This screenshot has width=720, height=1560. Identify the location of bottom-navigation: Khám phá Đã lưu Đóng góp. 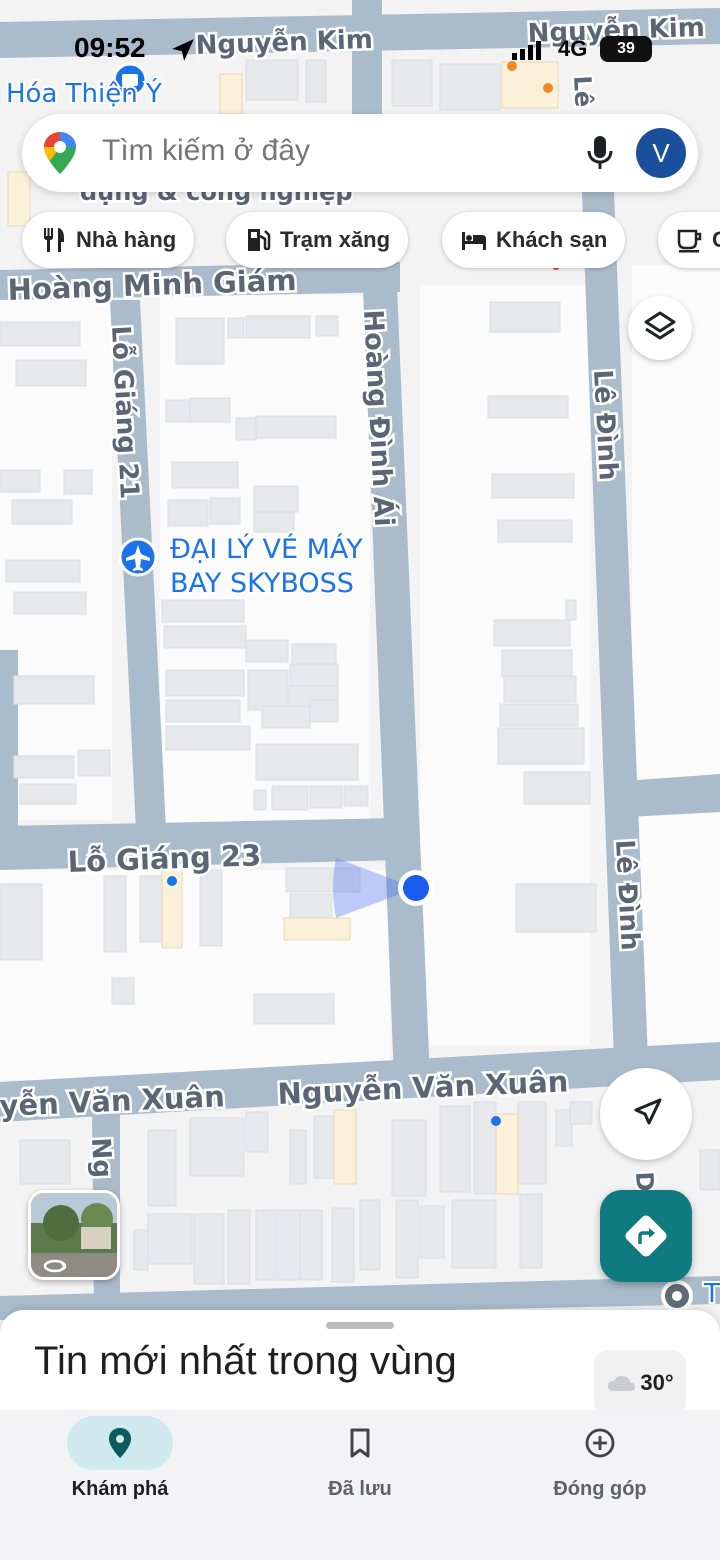
(360, 1485).